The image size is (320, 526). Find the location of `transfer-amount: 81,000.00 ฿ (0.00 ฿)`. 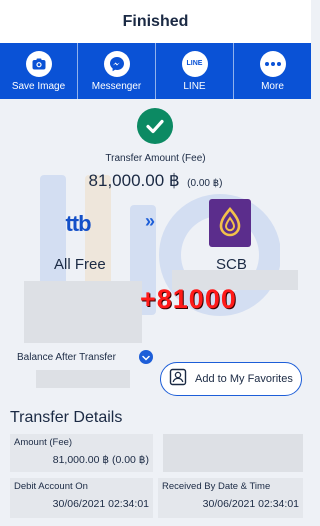

transfer-amount: 81,000.00 ฿ (0.00 ฿) is located at coordinates (155, 181).